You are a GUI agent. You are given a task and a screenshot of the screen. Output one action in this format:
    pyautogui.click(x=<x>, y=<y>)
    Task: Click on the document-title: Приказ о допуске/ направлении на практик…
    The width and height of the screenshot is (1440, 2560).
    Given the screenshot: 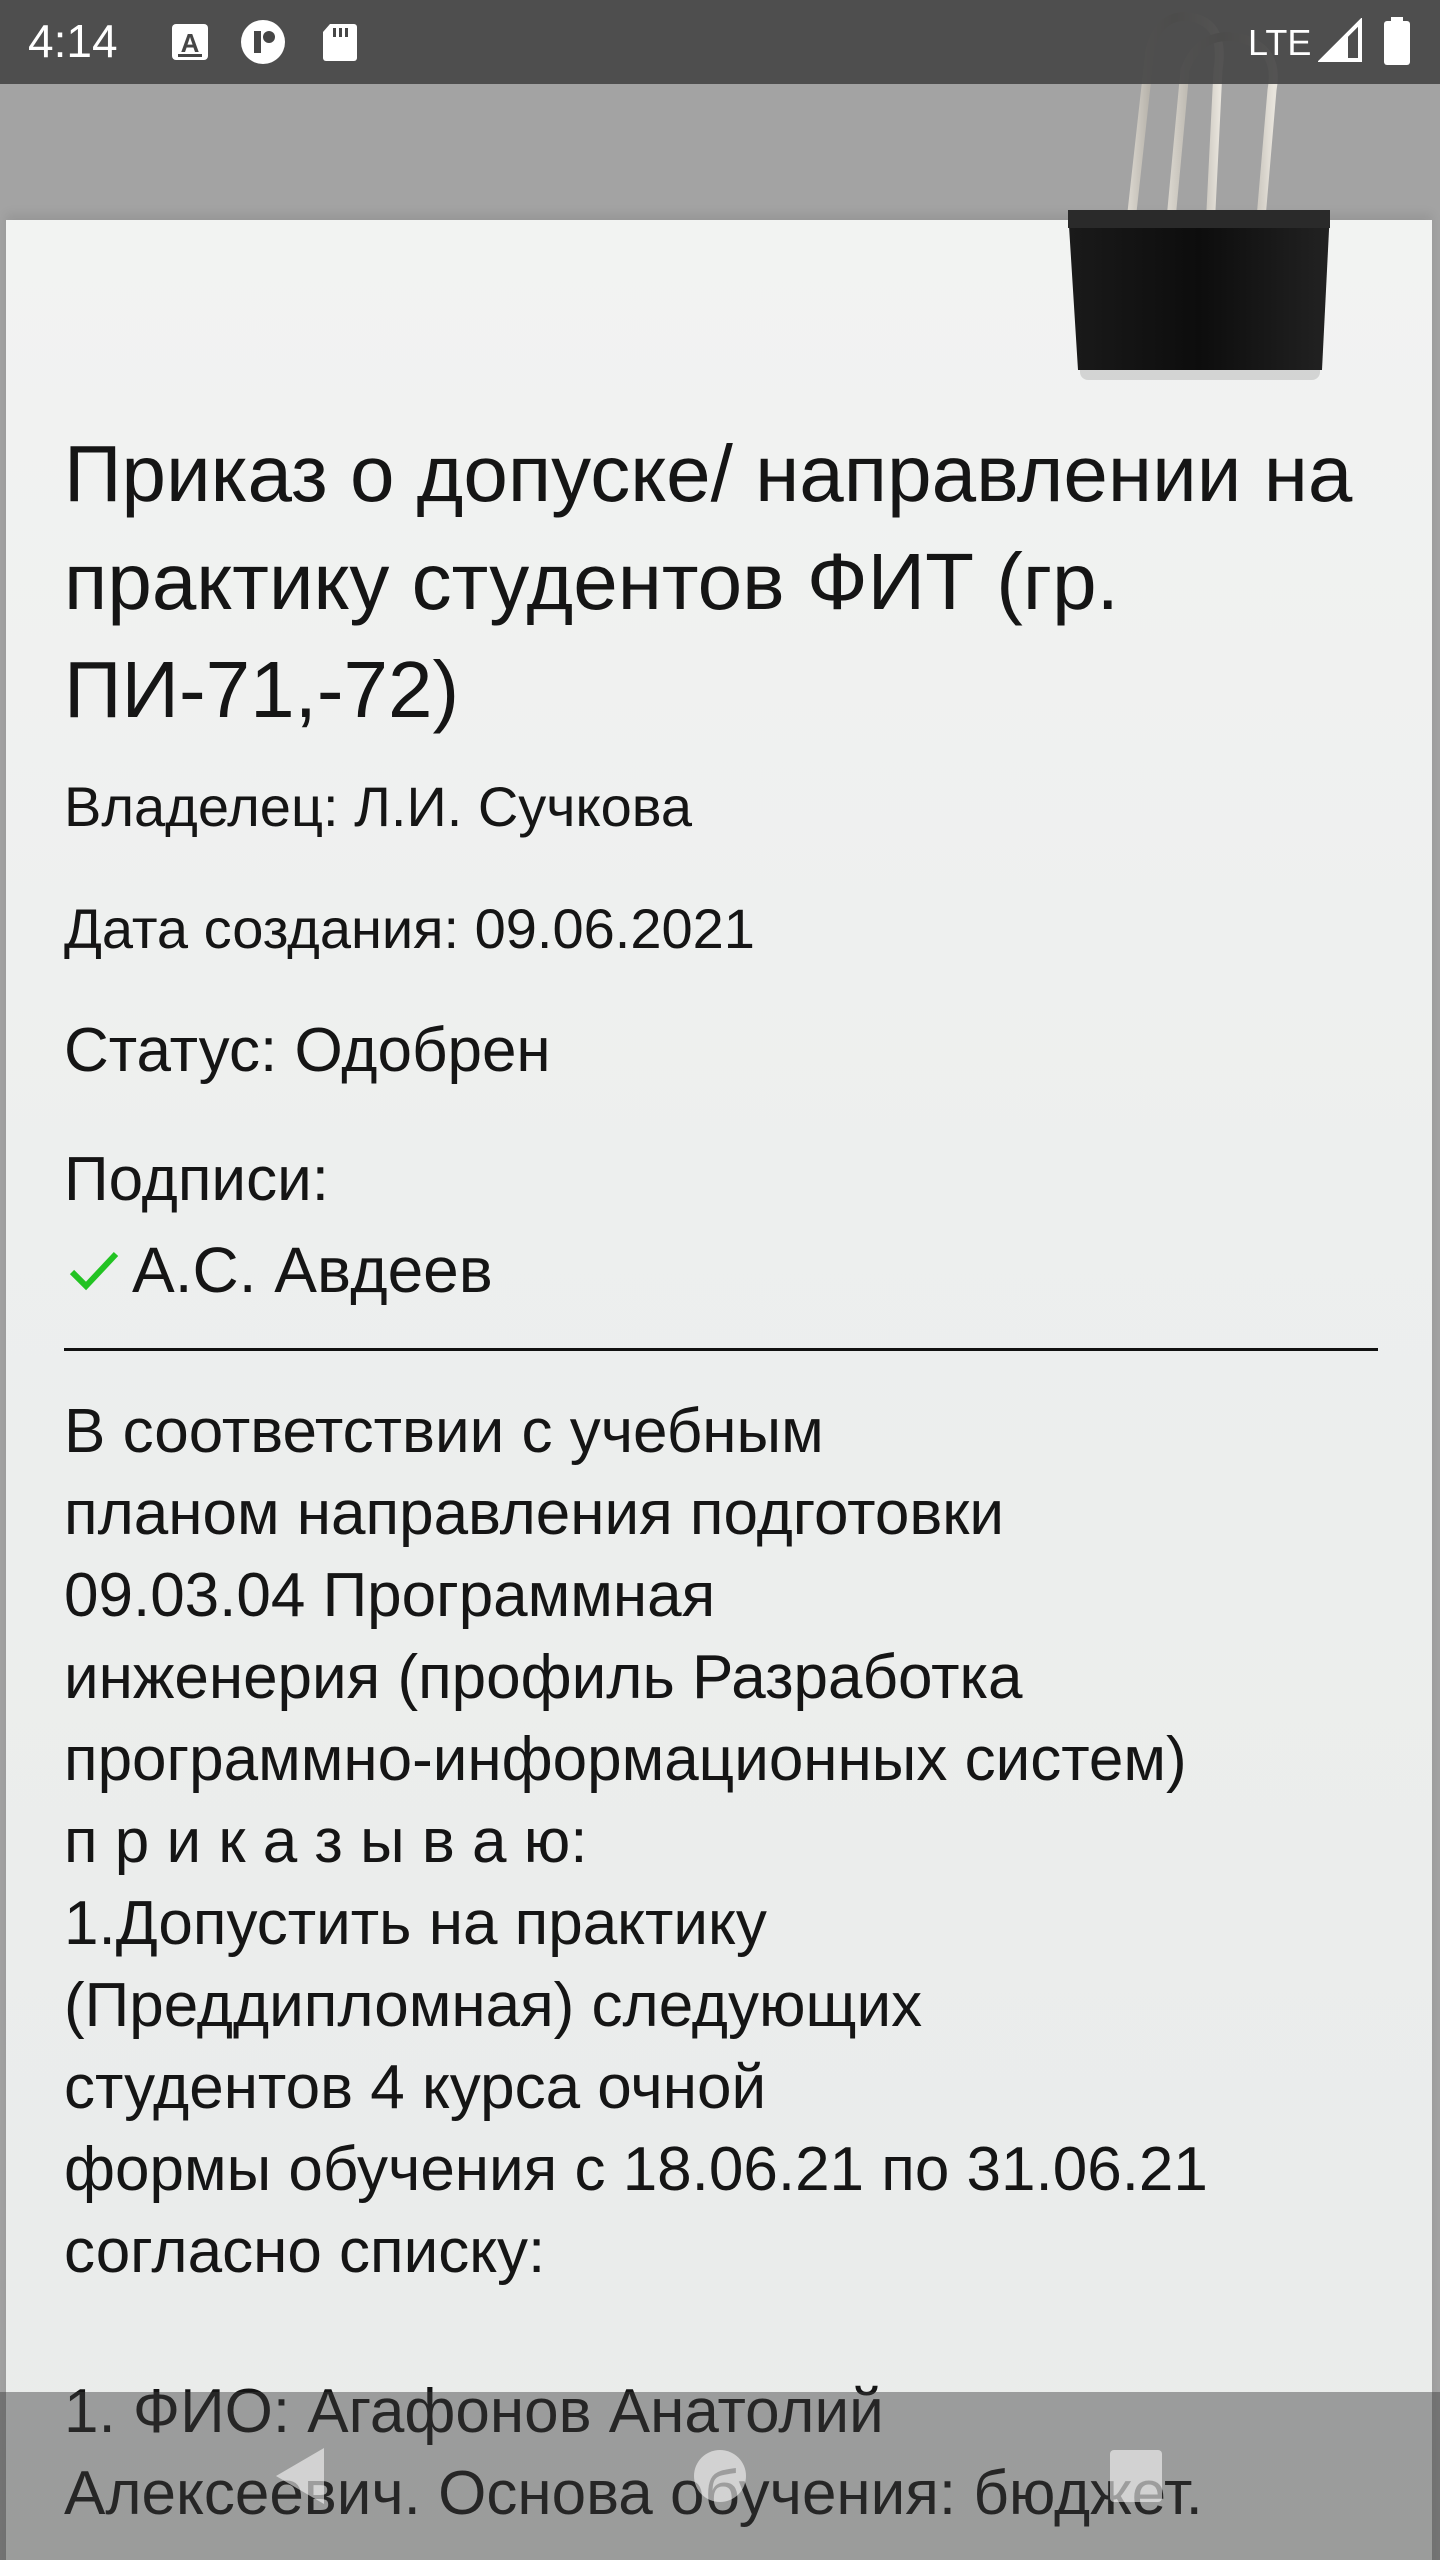 What is the action you would take?
    pyautogui.click(x=708, y=581)
    